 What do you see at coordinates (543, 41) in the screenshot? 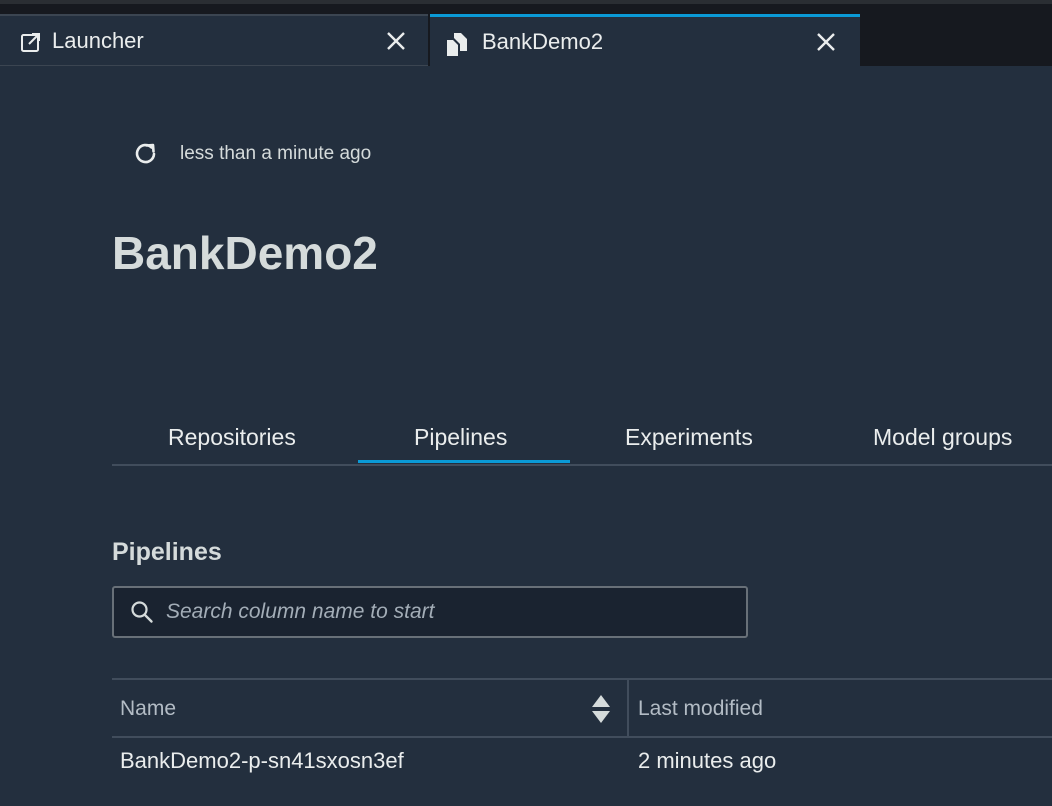
I see `tab-bankdemo2-label: BankDemo2` at bounding box center [543, 41].